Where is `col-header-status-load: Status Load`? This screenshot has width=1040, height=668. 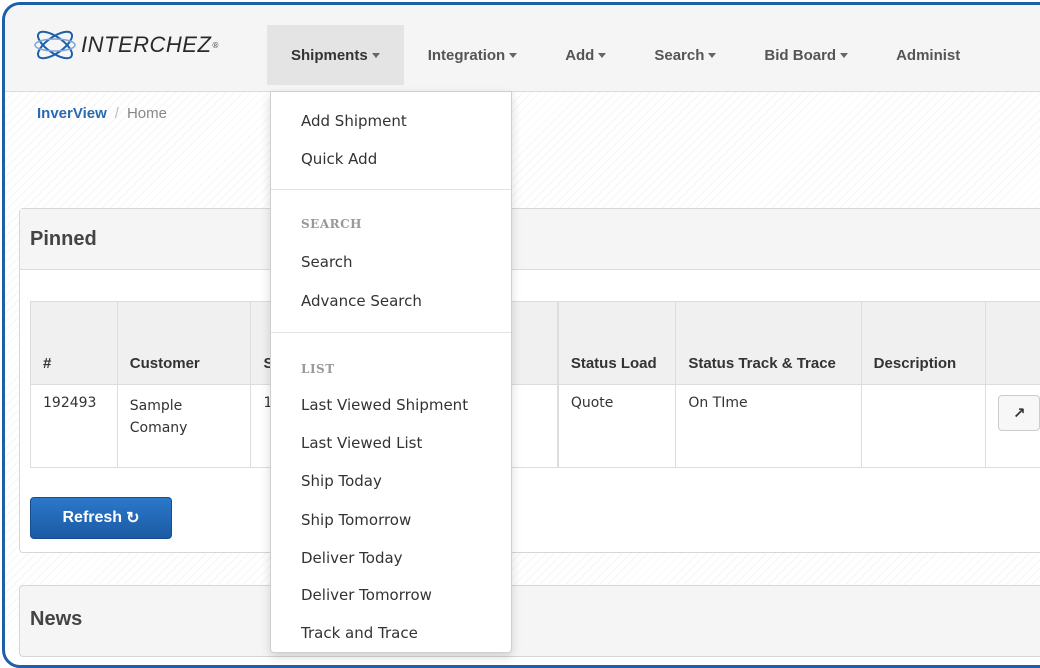 col-header-status-load: Status Load is located at coordinates (617, 343).